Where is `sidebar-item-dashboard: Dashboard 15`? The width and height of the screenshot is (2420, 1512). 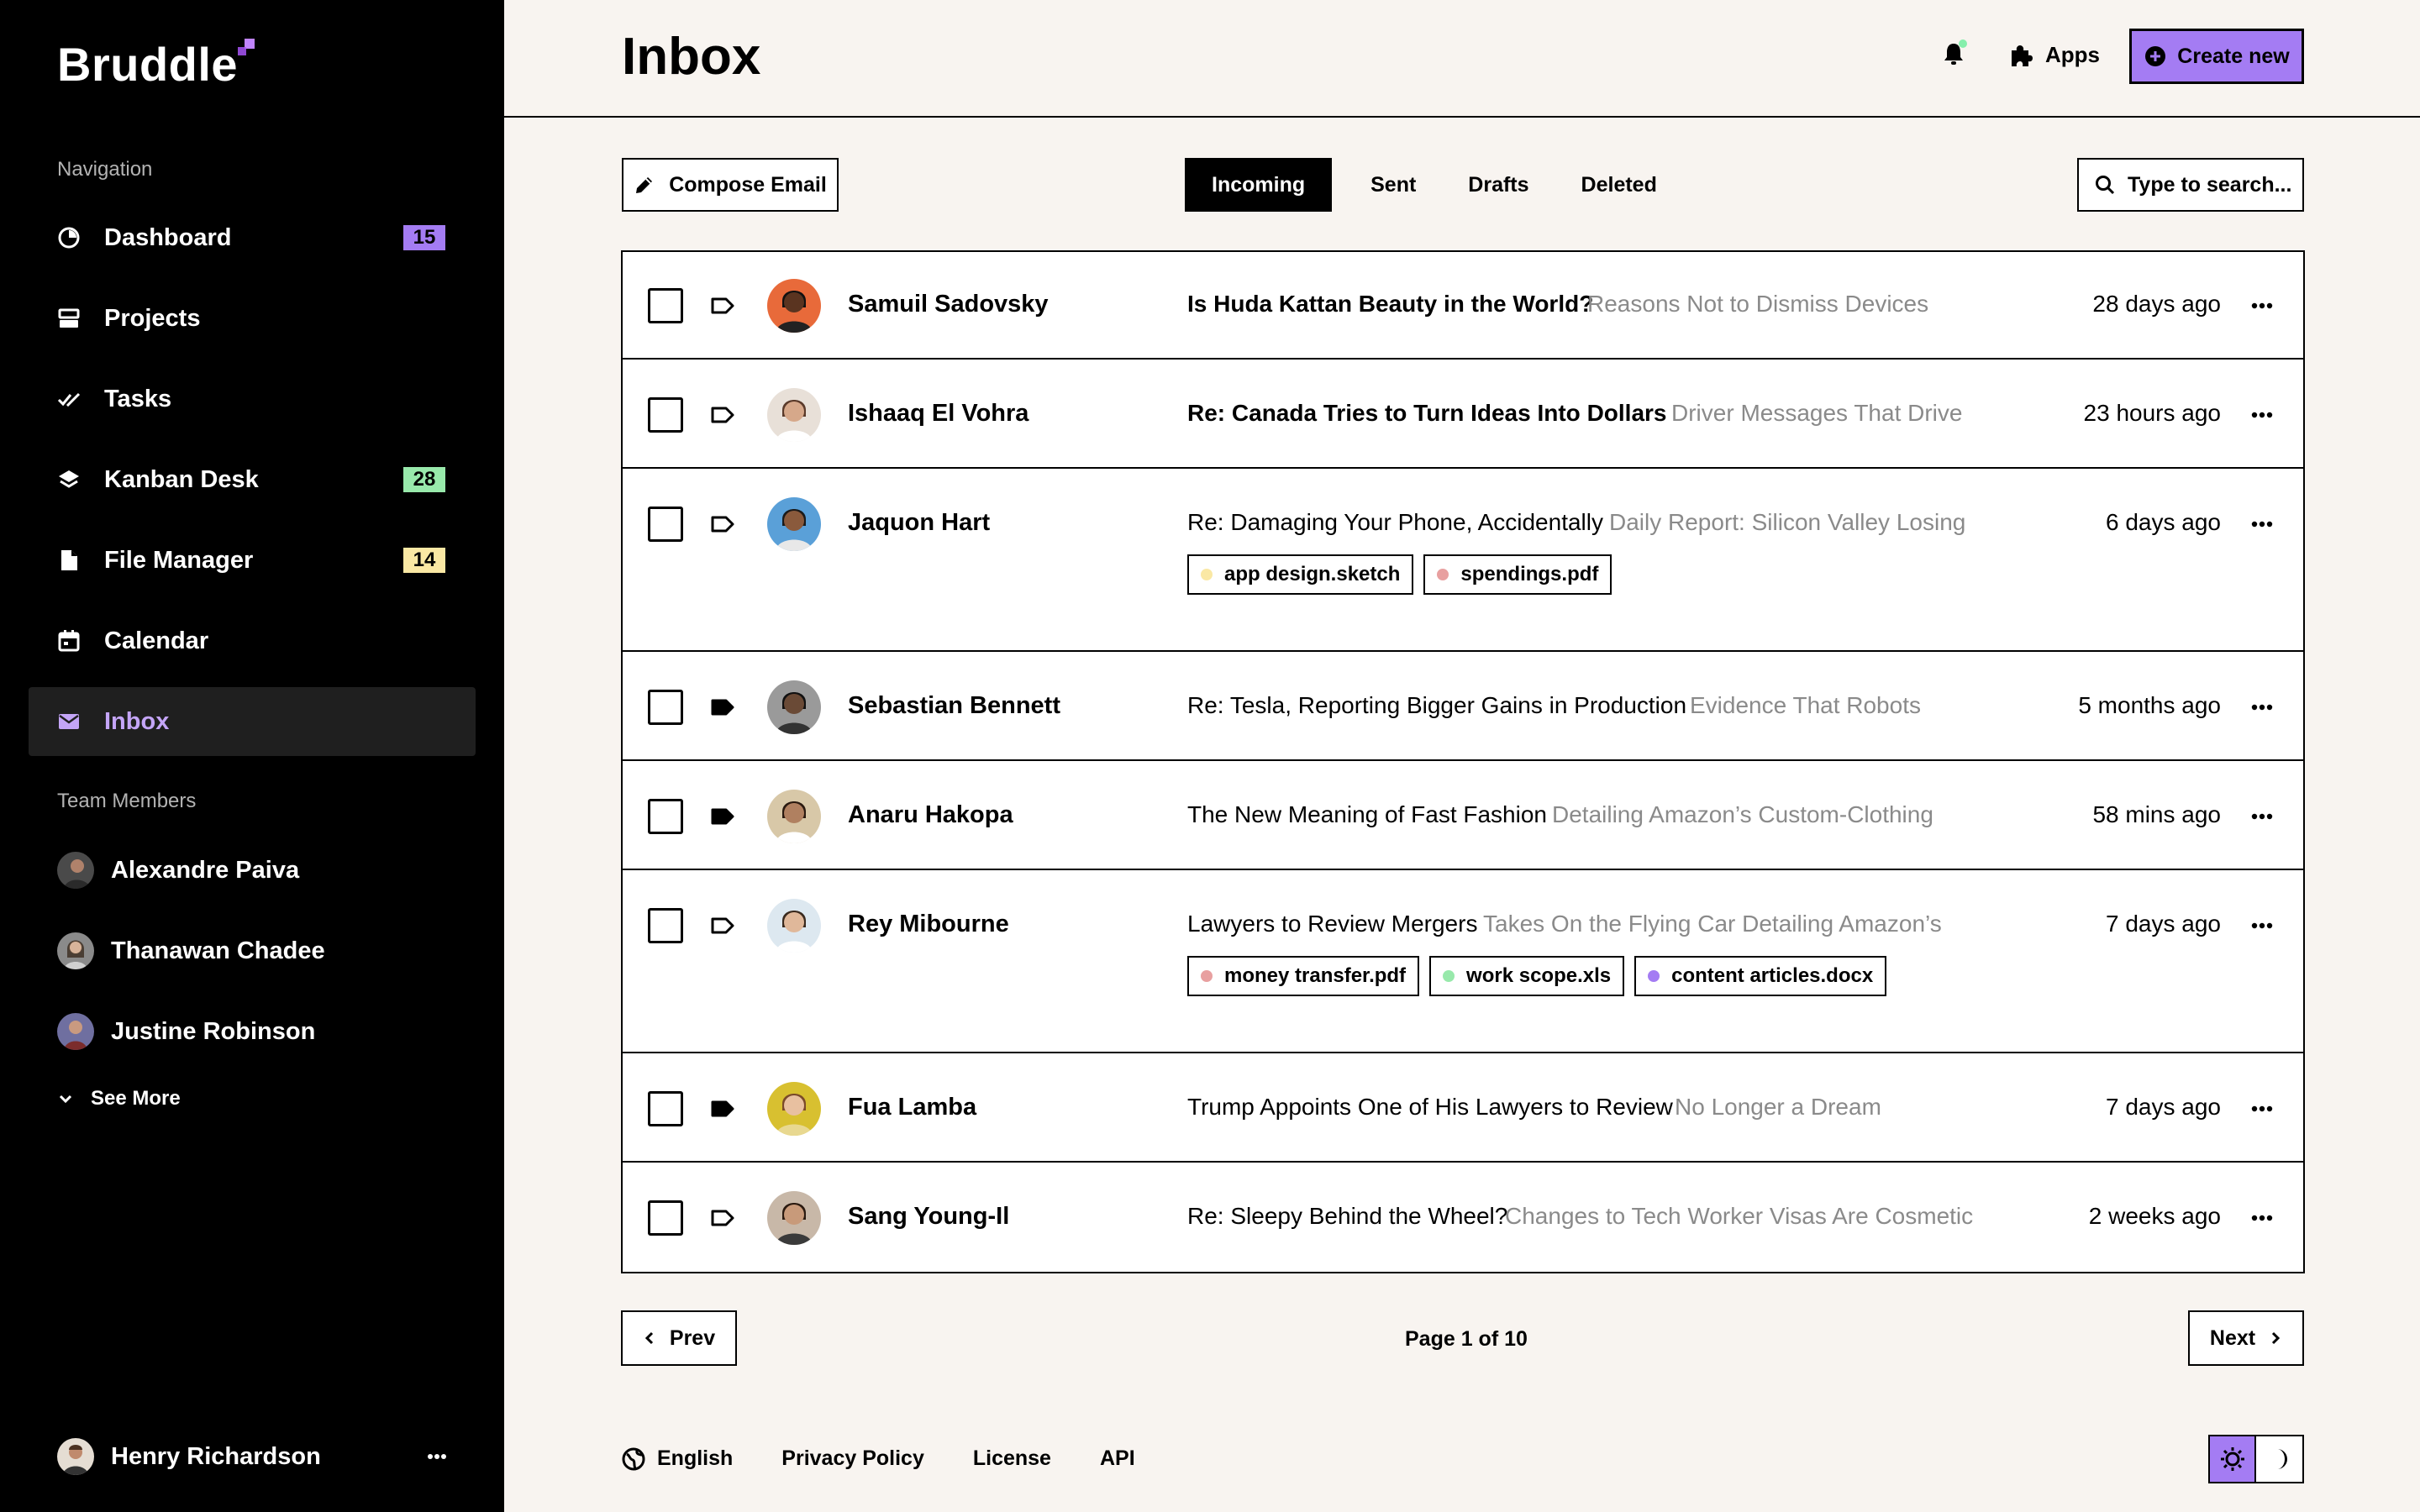
sidebar-item-dashboard: Dashboard 15 is located at coordinates (253, 237).